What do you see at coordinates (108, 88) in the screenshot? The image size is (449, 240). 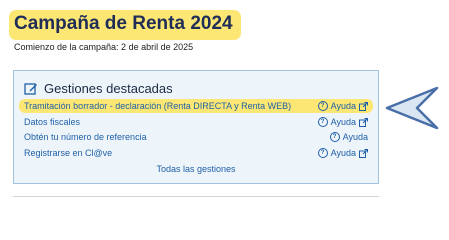 I see `panel-title: Gestiones destacadas` at bounding box center [108, 88].